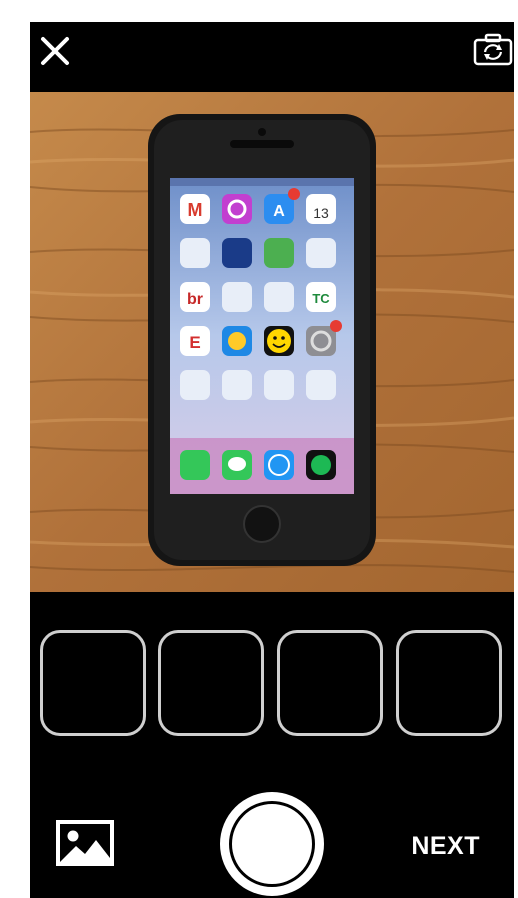 The height and width of the screenshot is (898, 518). I want to click on thumbnail-strip, so click(272, 686).